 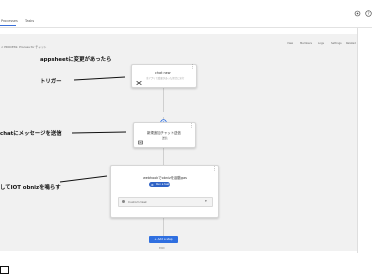 What do you see at coordinates (93, 129) in the screenshot?
I see `annotation-arrows` at bounding box center [93, 129].